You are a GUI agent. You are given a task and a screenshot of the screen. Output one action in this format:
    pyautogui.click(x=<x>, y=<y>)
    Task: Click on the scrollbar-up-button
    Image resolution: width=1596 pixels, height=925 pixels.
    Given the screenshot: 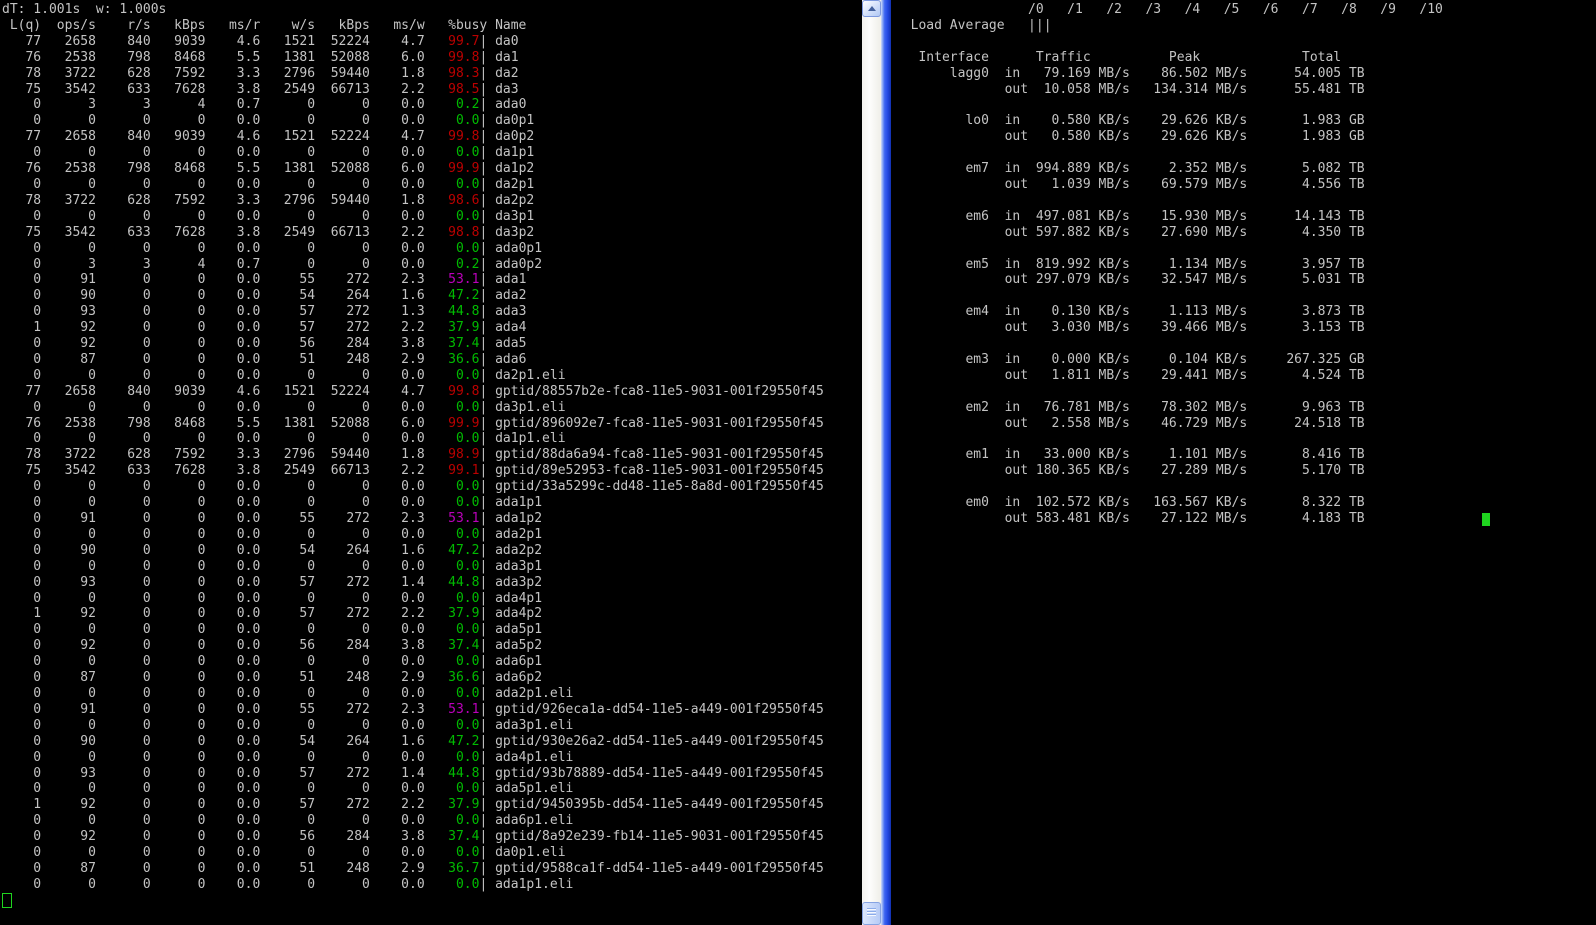 What is the action you would take?
    pyautogui.click(x=871, y=8)
    